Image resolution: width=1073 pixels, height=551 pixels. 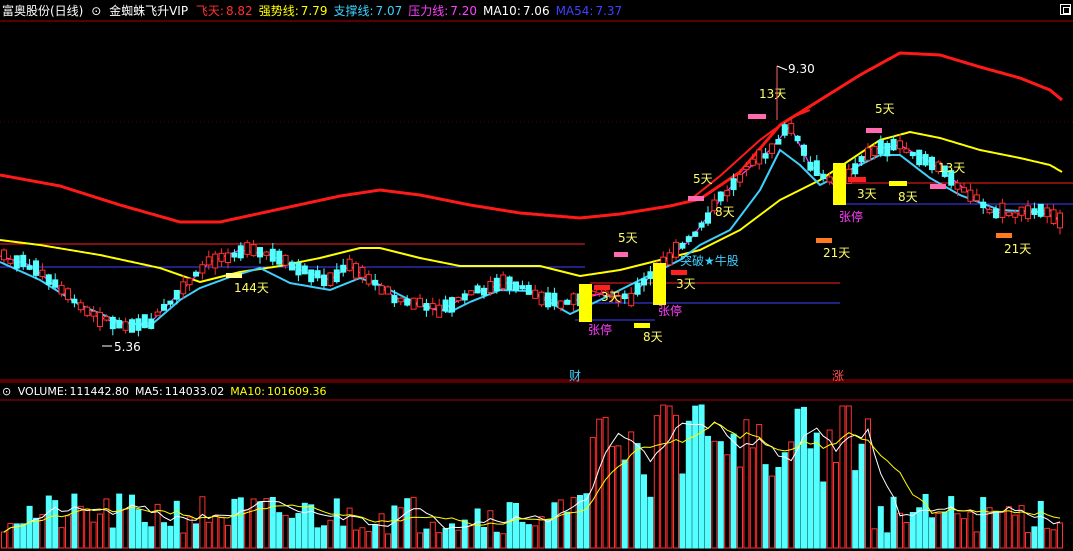 What do you see at coordinates (353, 11) in the screenshot?
I see `indicator-label: 支撑线:` at bounding box center [353, 11].